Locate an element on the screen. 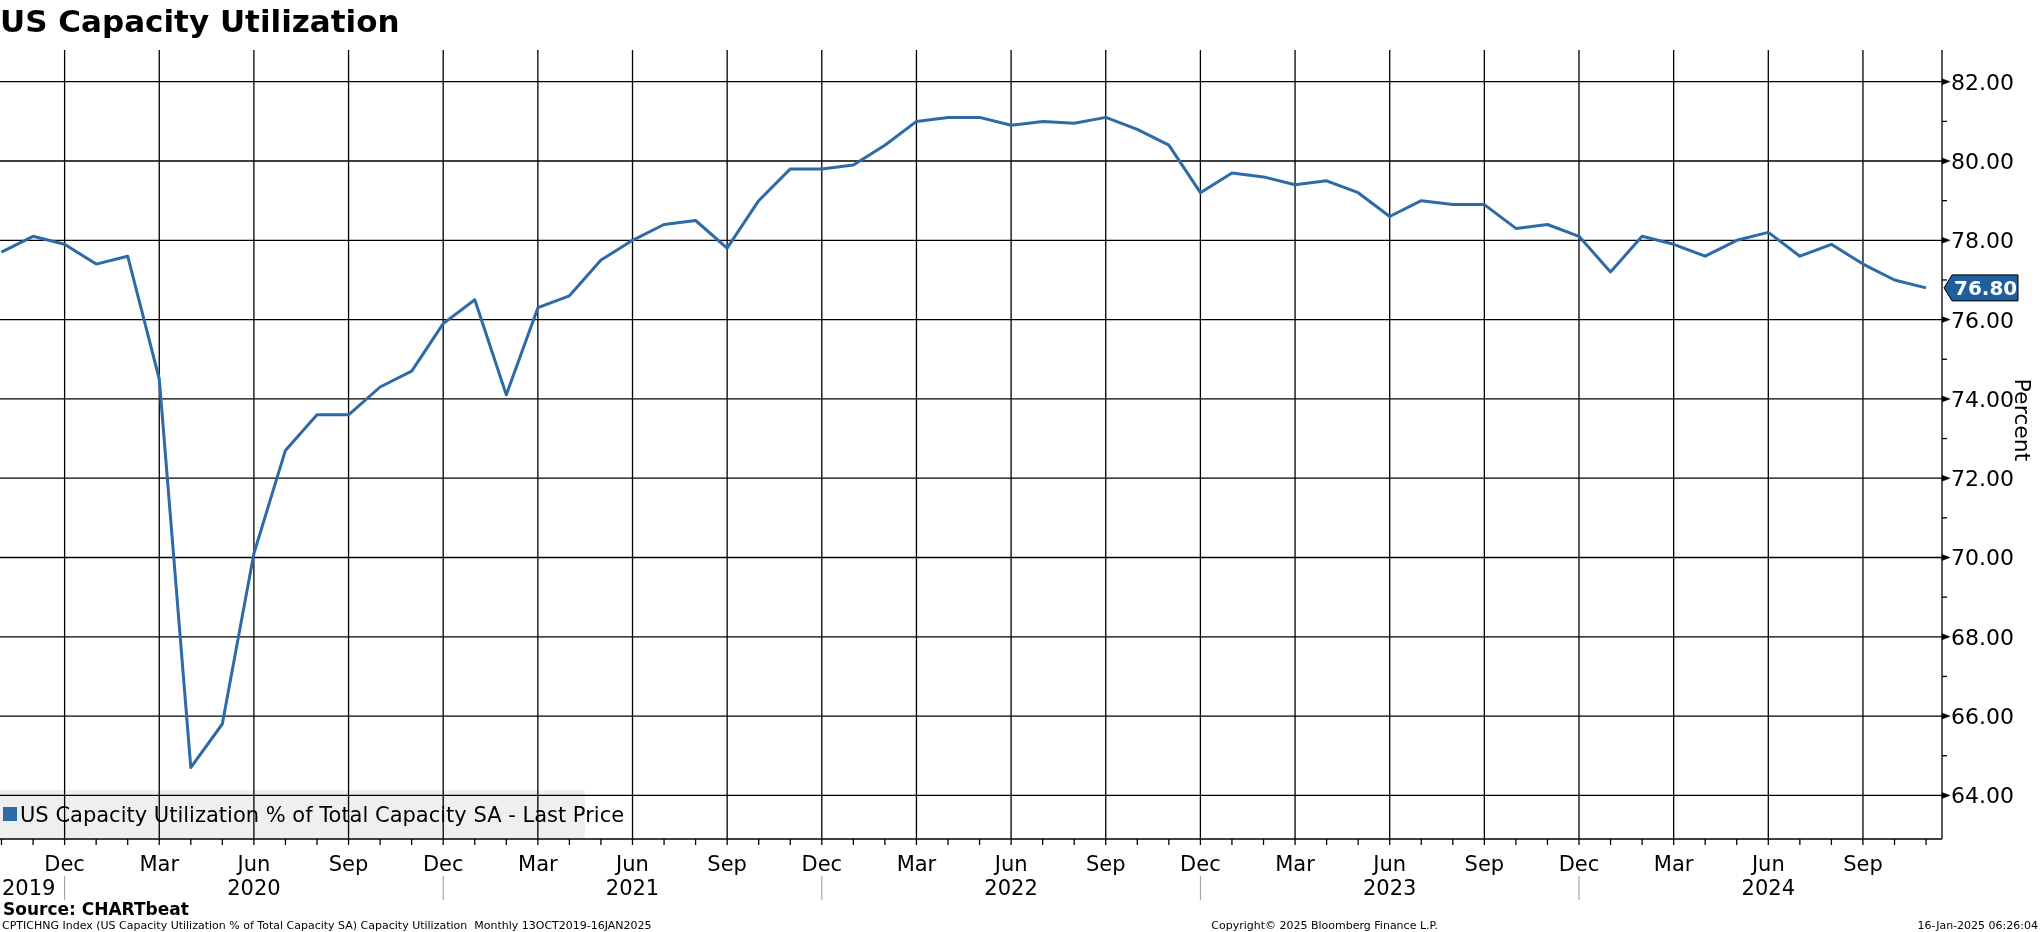 The image size is (2041, 932). axis-label: 70.00 is located at coordinates (1982, 558).